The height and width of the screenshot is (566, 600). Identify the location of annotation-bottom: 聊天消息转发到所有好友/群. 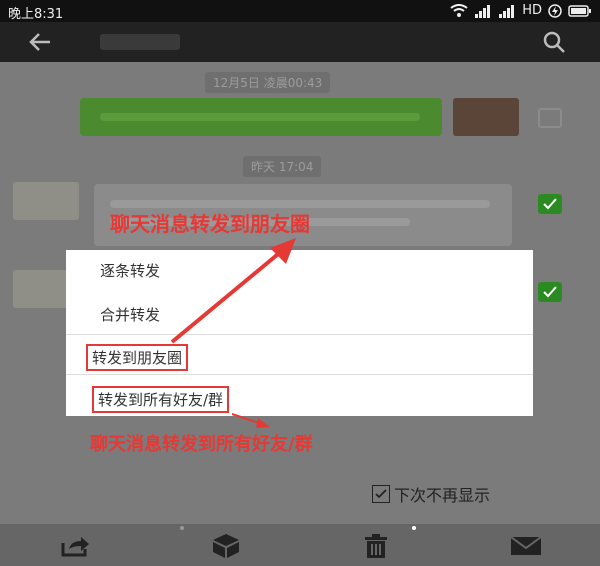
(201, 444).